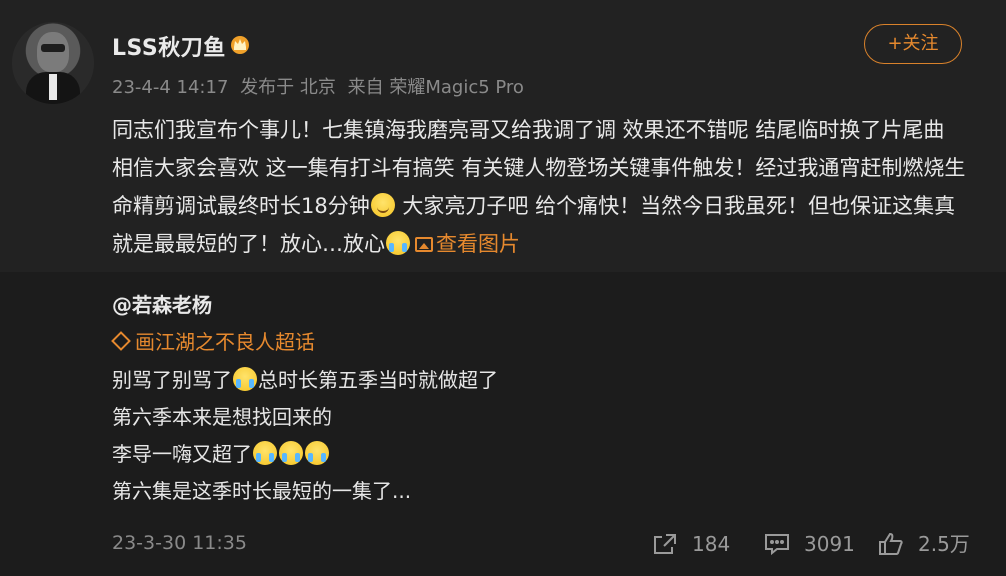 Image resolution: width=1006 pixels, height=576 pixels. I want to click on like-button: 2.5万, so click(924, 544).